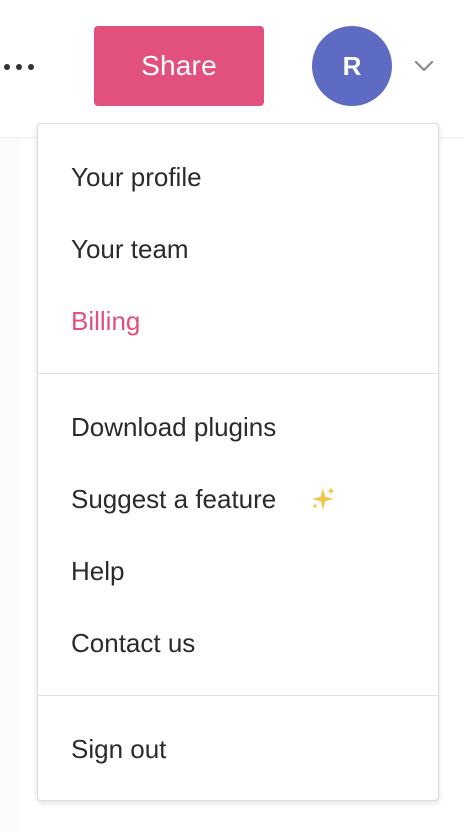 The width and height of the screenshot is (464, 832). Describe the element at coordinates (424, 66) in the screenshot. I see `chevron-down-icon` at that location.